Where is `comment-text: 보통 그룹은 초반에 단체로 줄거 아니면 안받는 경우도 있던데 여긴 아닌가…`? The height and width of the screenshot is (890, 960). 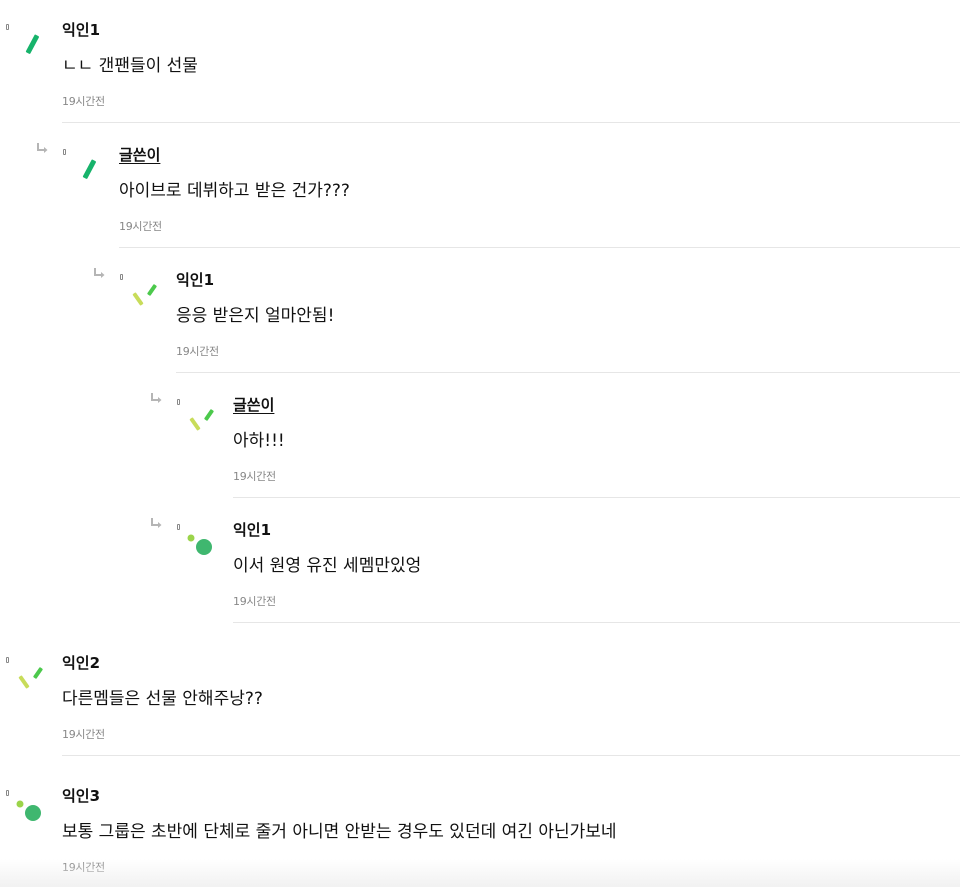
comment-text: 보통 그룹은 초반에 단체로 줄거 아니면 안받는 경우도 있던데 여긴 아닌가… is located at coordinates (339, 832).